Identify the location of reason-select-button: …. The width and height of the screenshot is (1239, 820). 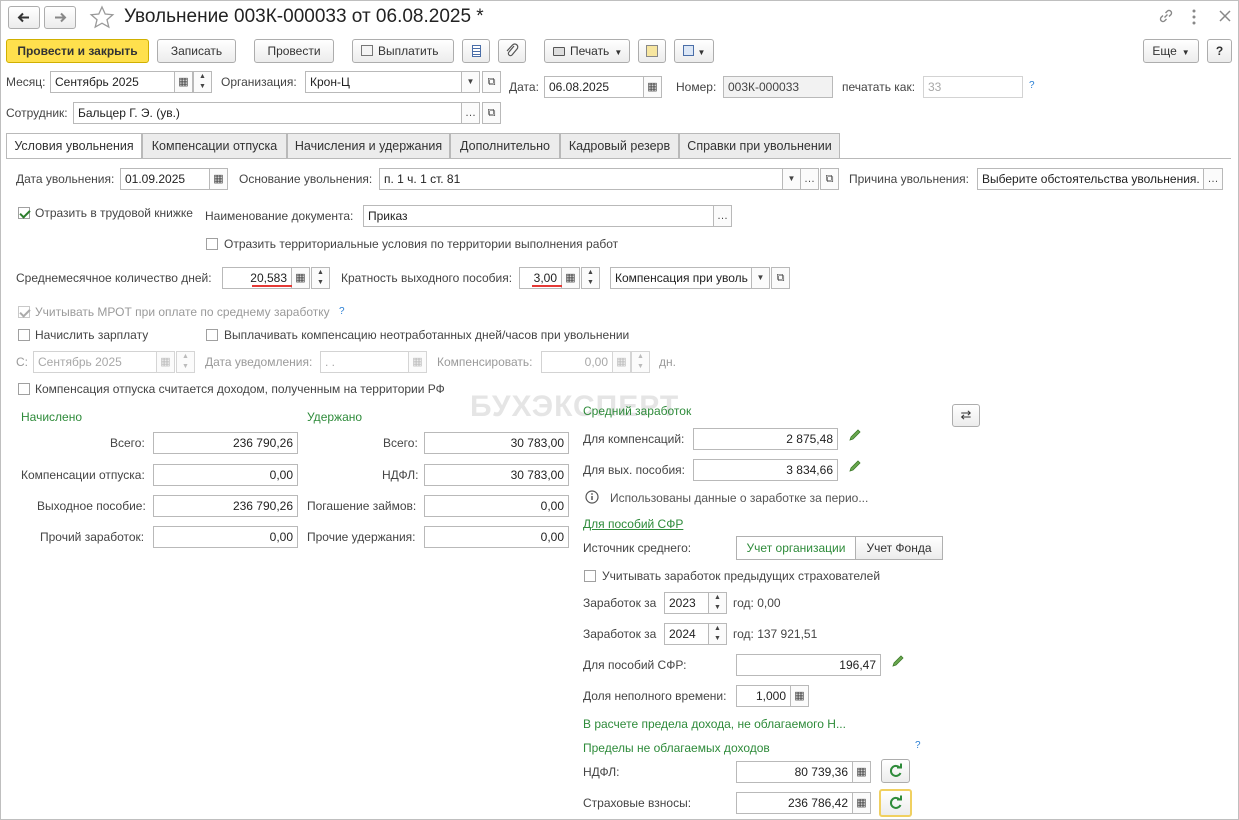
(1213, 179).